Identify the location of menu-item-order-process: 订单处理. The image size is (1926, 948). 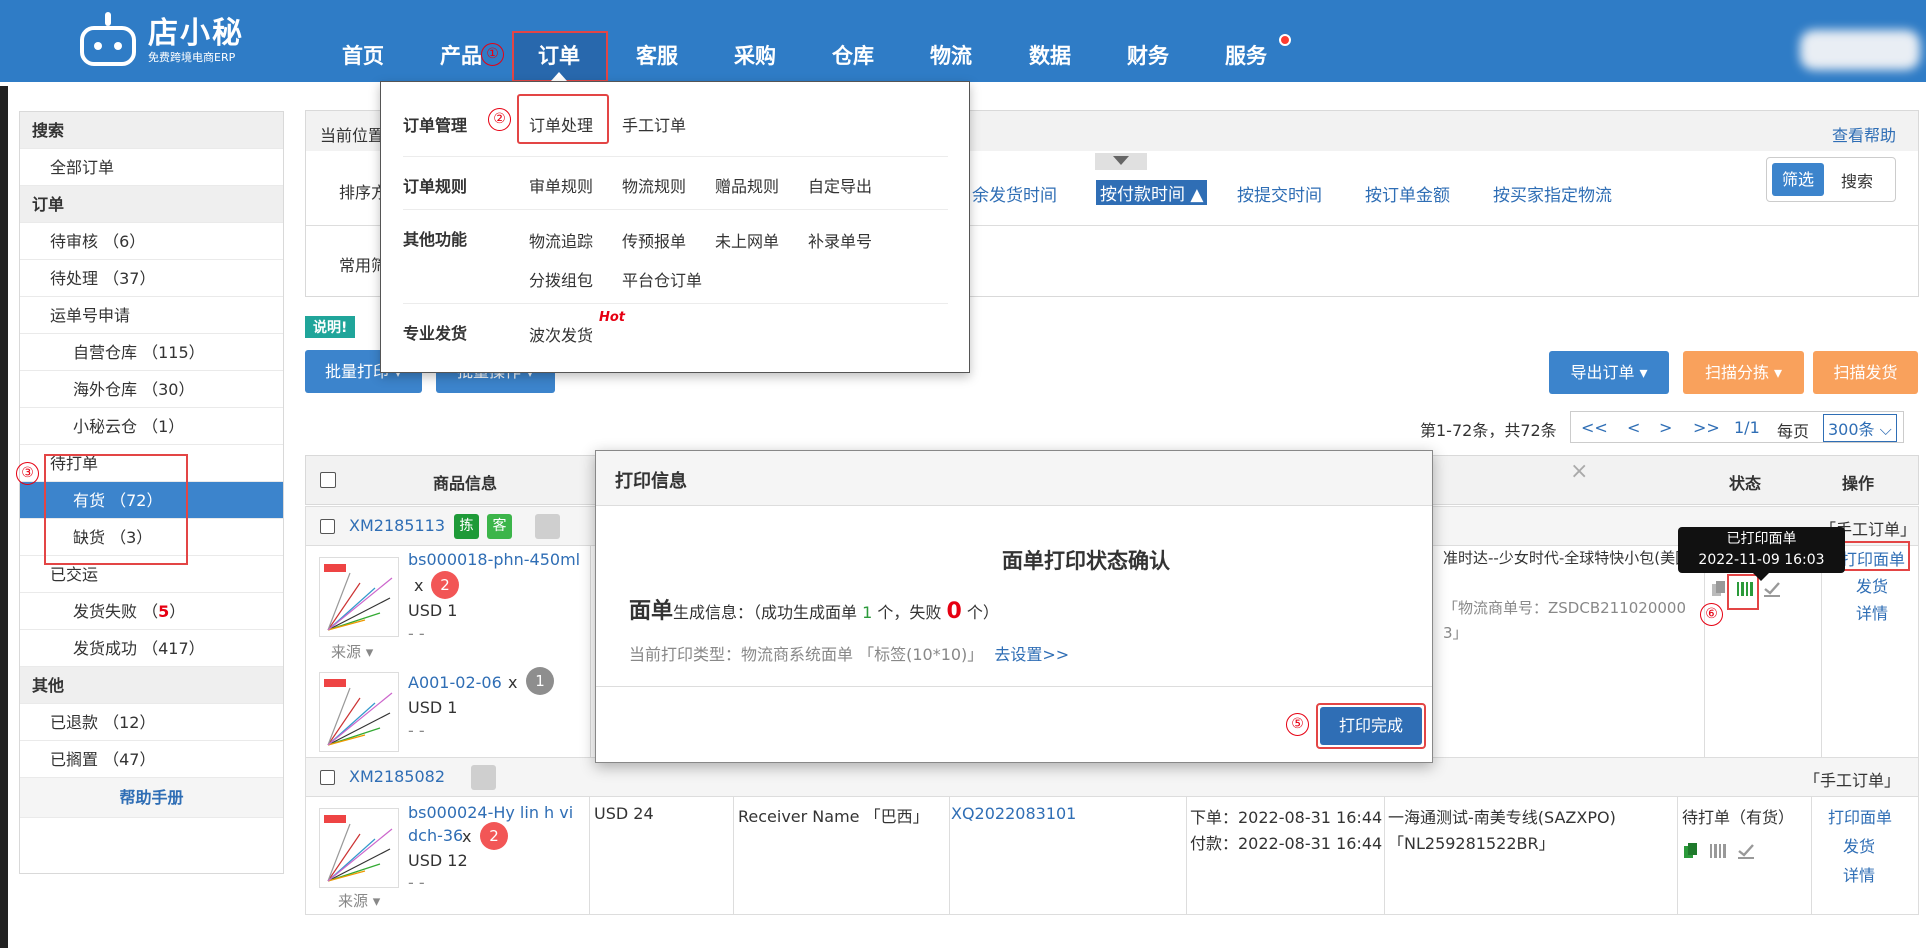
(561, 124).